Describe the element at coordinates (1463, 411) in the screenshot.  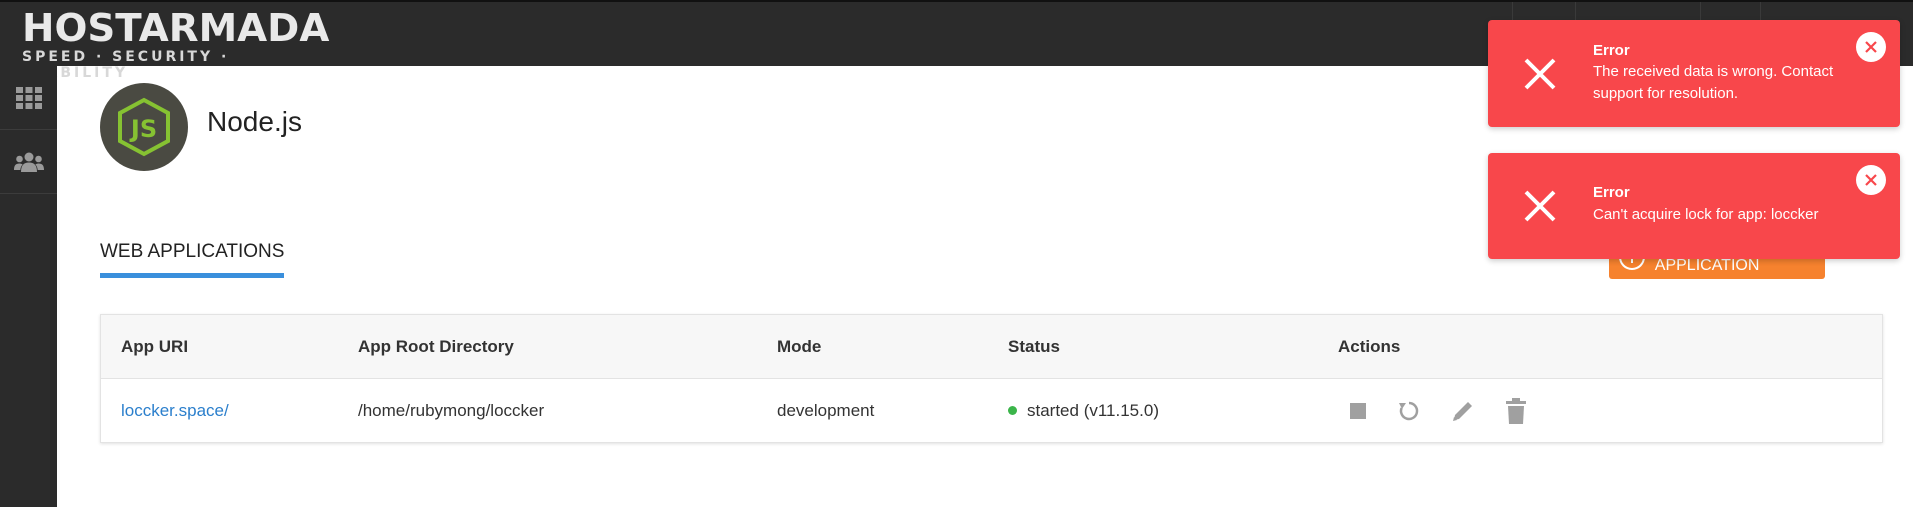
I see `edit-icon` at that location.